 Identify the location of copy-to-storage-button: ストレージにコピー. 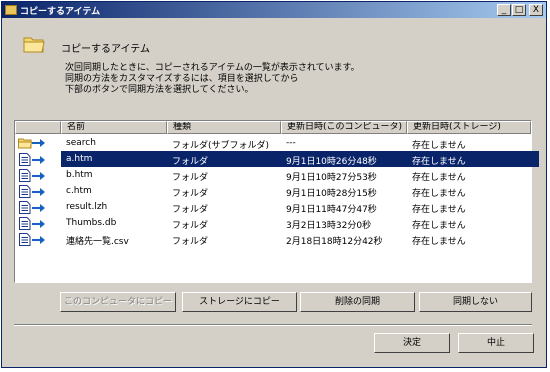
(239, 302).